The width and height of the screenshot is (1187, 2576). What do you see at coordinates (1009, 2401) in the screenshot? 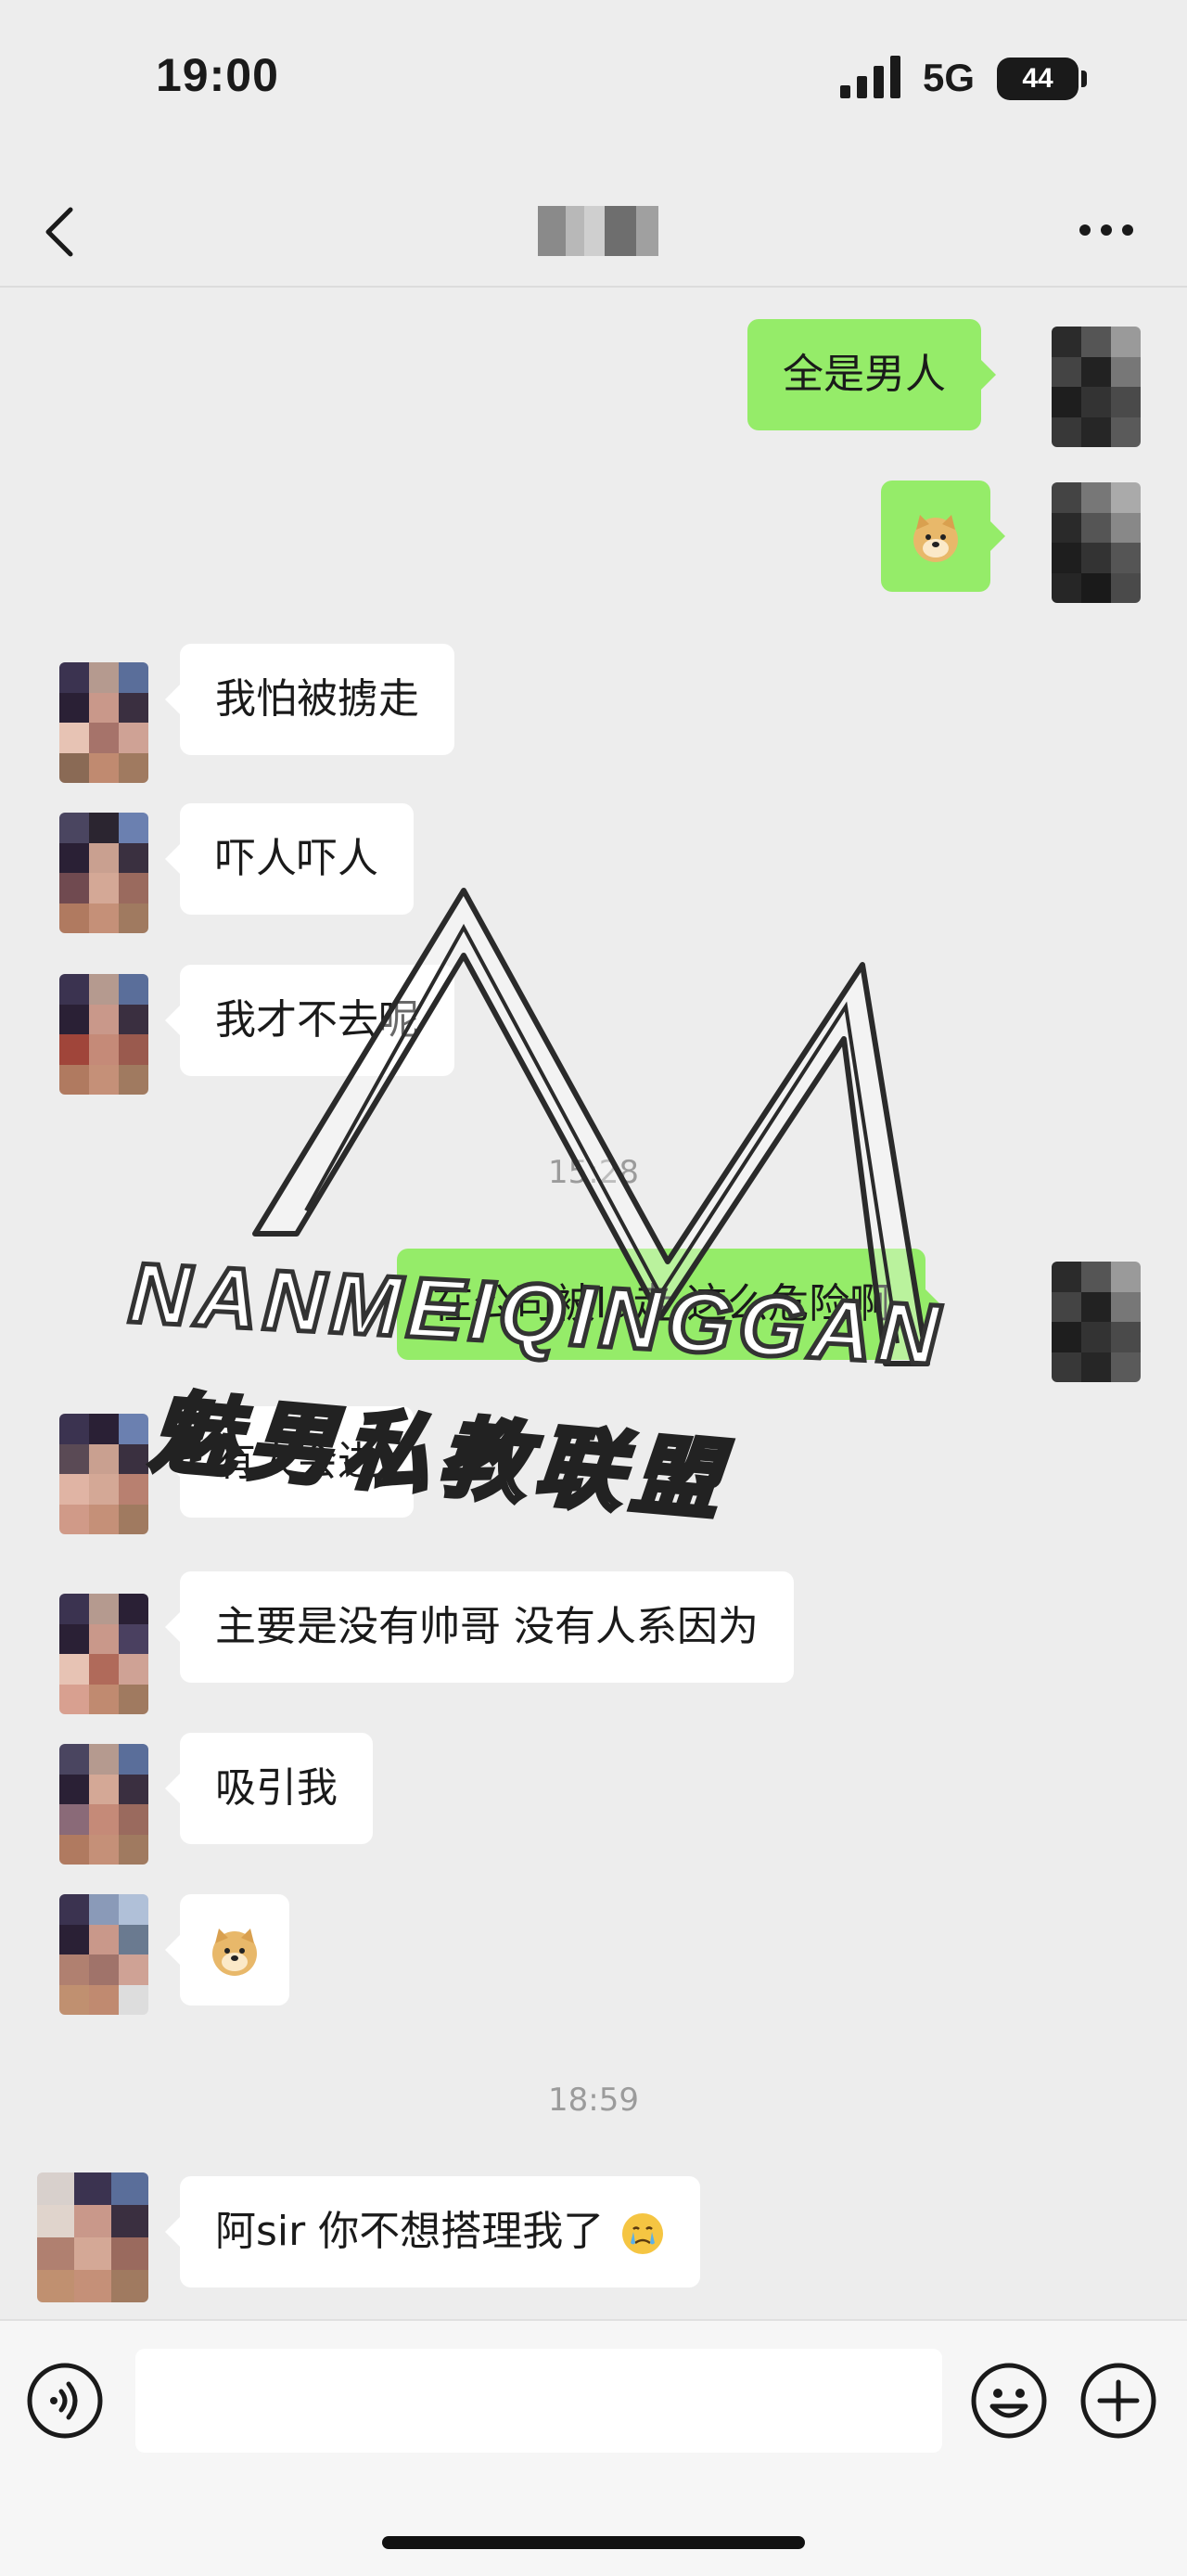
I see `emoji-picker-icon` at bounding box center [1009, 2401].